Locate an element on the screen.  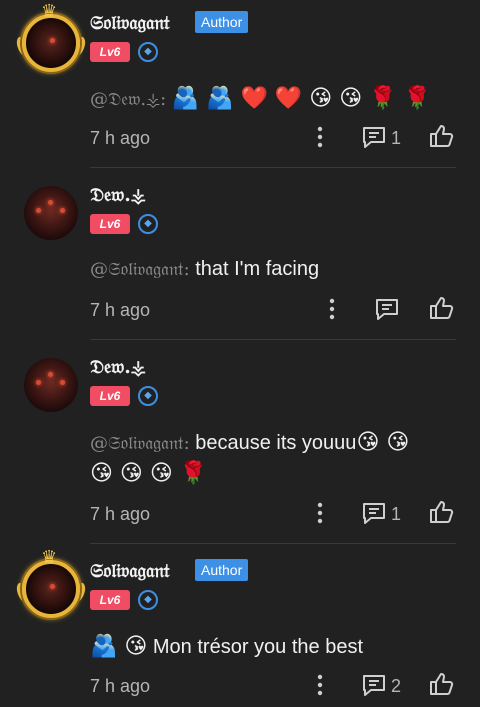
comment-text-line-2: 😘 😘 😘 🌹 is located at coordinates (148, 474).